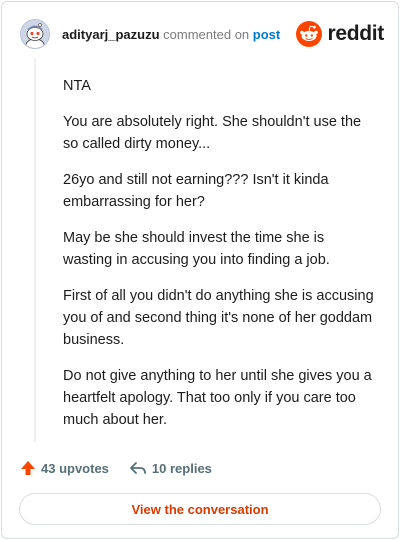 This screenshot has height=540, width=400. Describe the element at coordinates (116, 468) in the screenshot. I see `comment-actions: 43 upvotes 10 replies` at that location.